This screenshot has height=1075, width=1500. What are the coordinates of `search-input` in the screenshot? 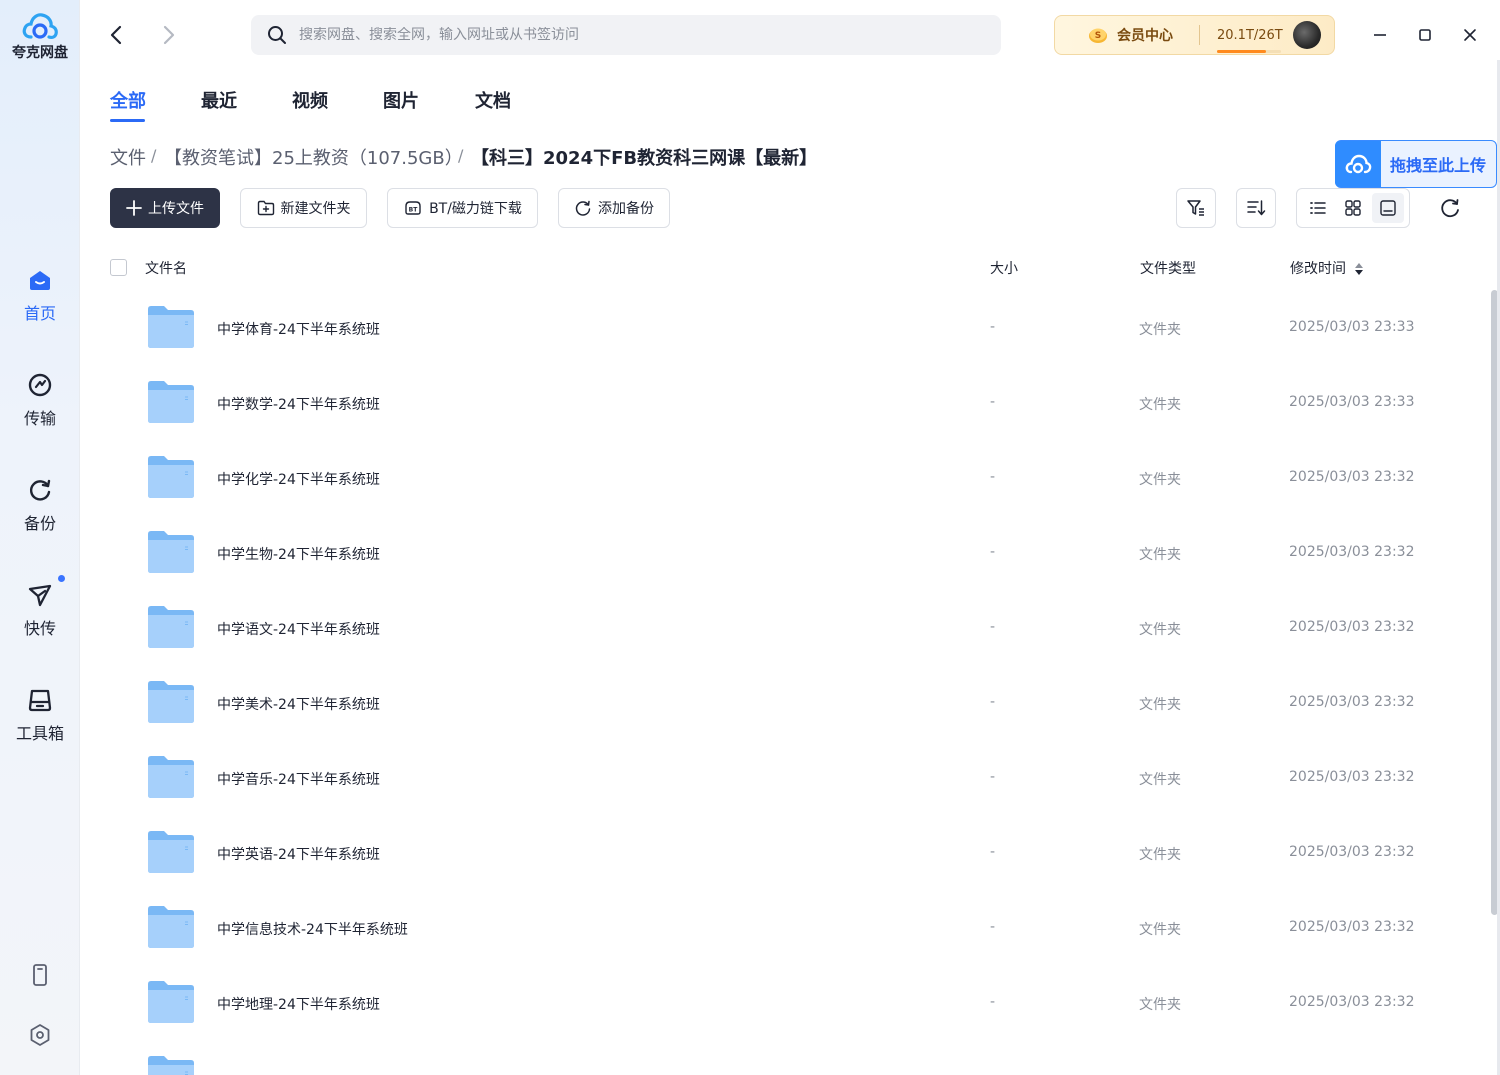 It's located at (639, 35).